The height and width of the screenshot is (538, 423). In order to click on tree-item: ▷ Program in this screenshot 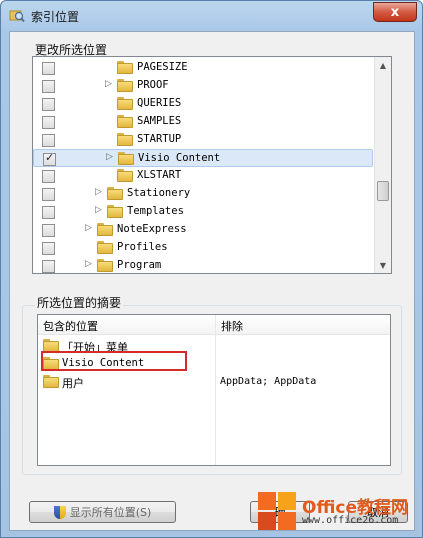, I will do `click(203, 265)`.